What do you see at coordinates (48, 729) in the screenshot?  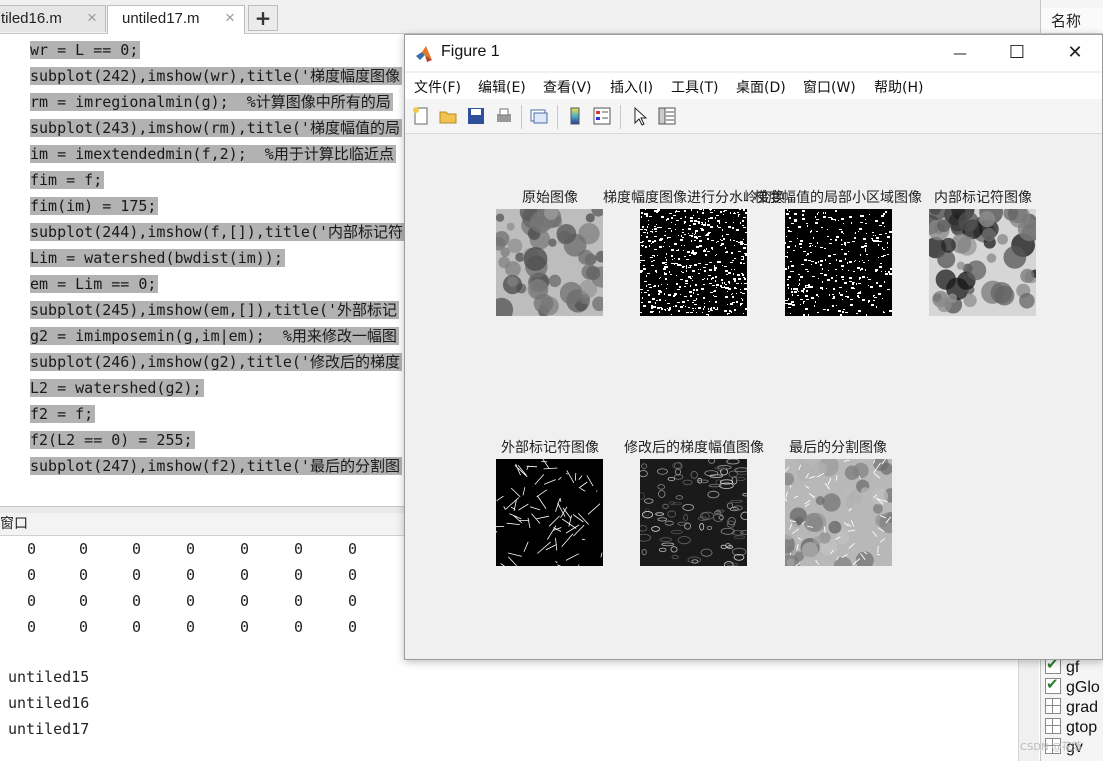 I see `history-entry: untiled17` at bounding box center [48, 729].